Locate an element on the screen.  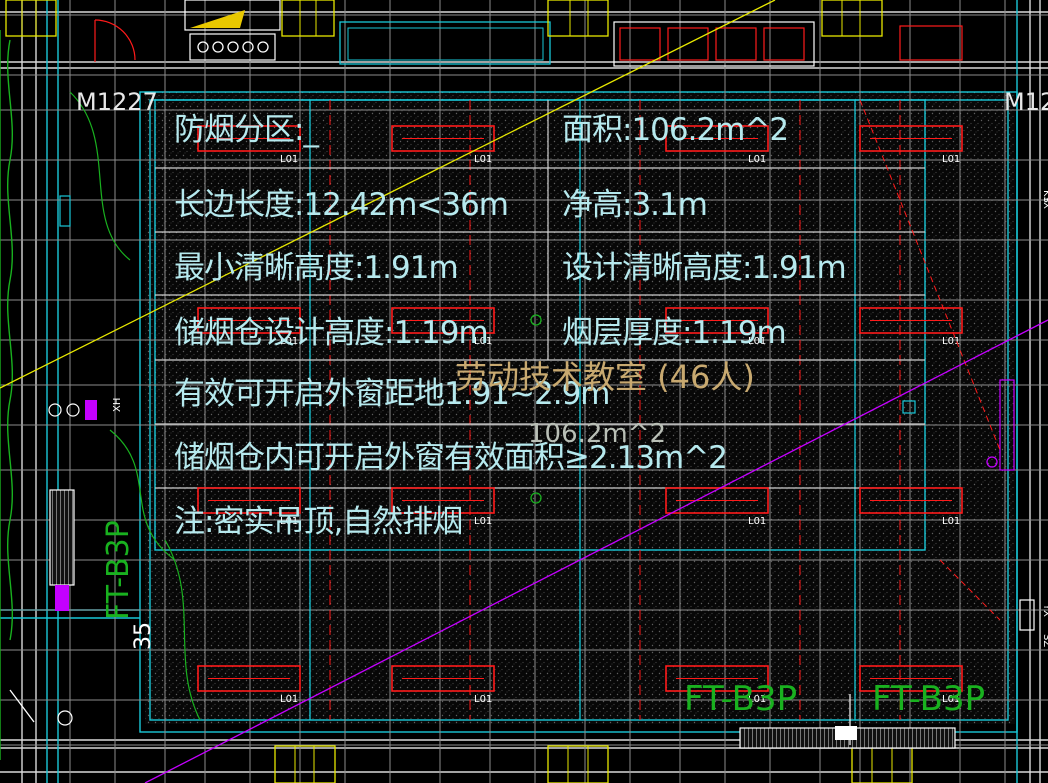
small-tag-xh: XH is located at coordinates (117, 405).